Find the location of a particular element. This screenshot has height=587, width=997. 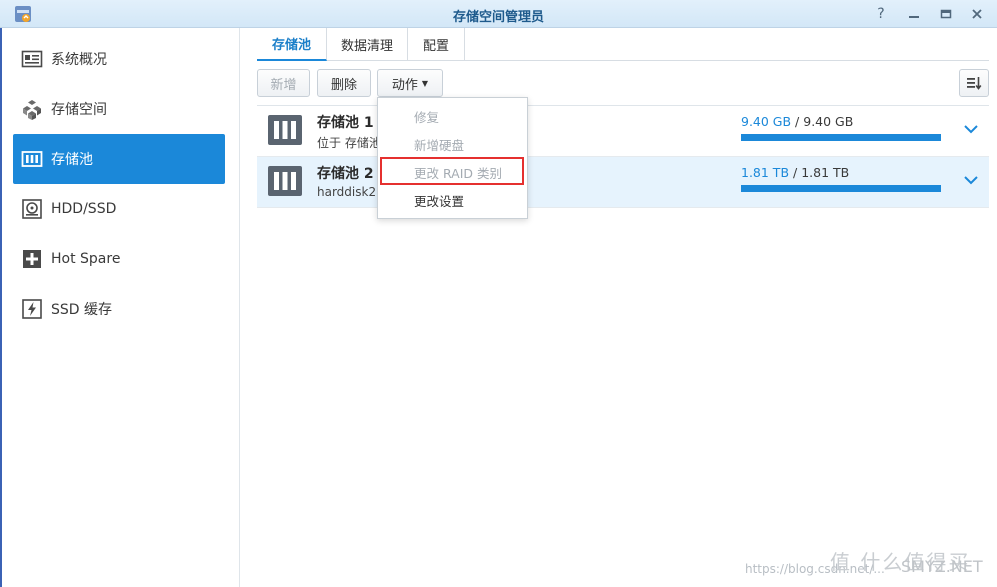

menu-item-change-settings: 更改设置 is located at coordinates (452, 200).